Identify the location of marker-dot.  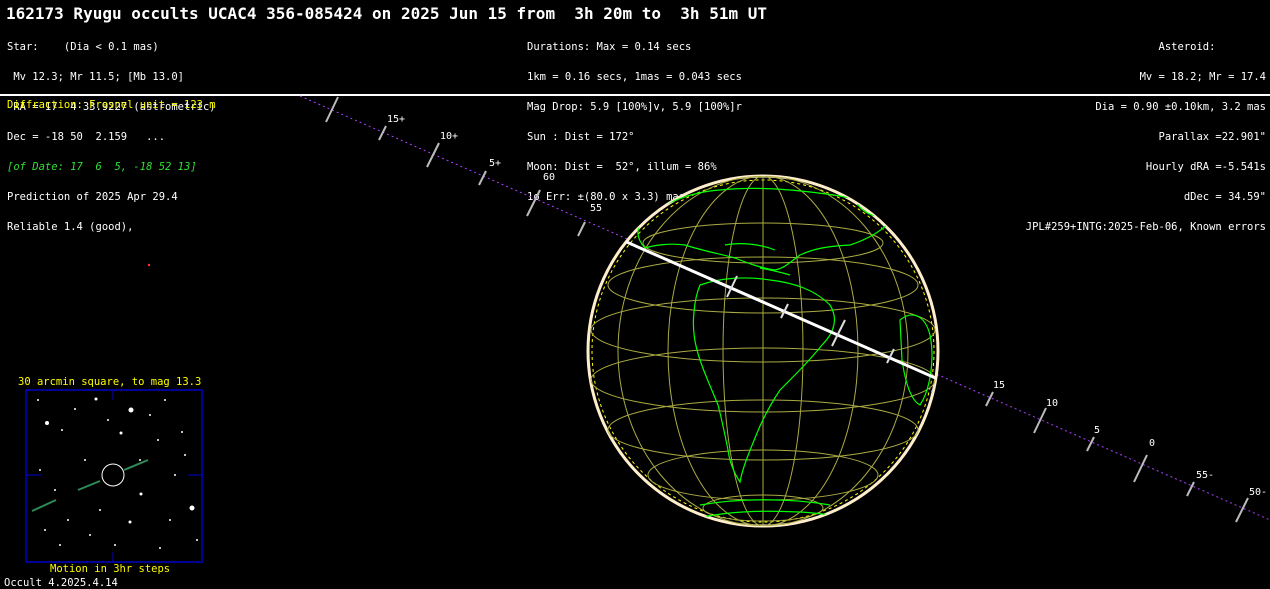
(149, 265).